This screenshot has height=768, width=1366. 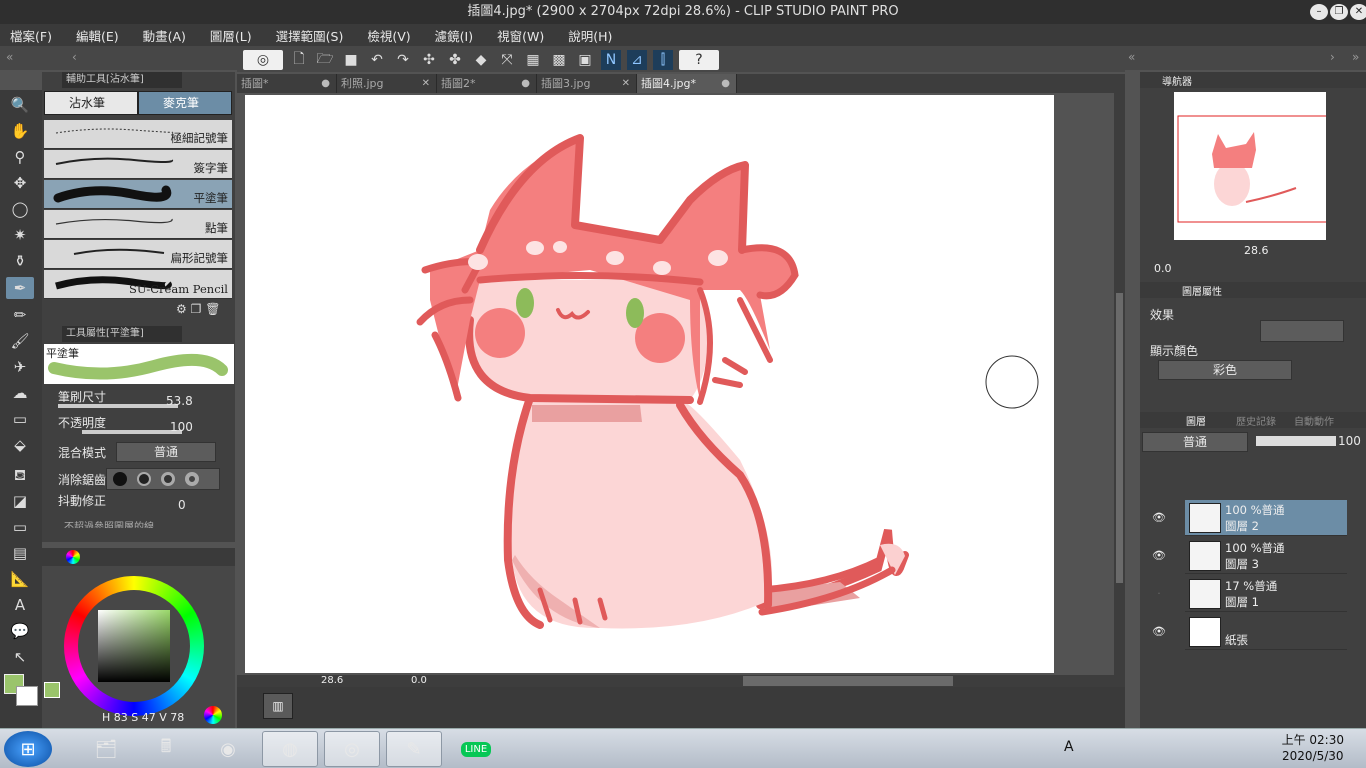 What do you see at coordinates (637, 60) in the screenshot?
I see `snap-special-ruler-icon: ⊿` at bounding box center [637, 60].